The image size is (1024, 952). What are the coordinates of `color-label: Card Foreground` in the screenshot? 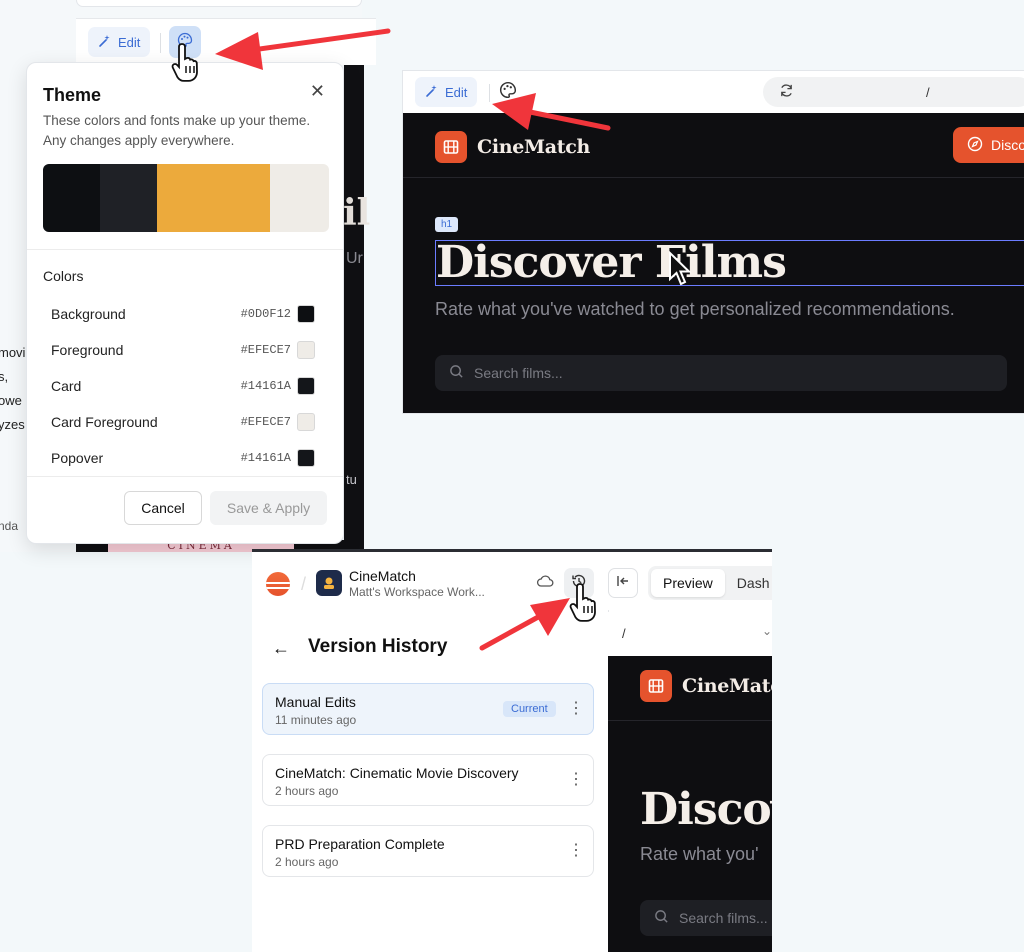 It's located at (104, 422).